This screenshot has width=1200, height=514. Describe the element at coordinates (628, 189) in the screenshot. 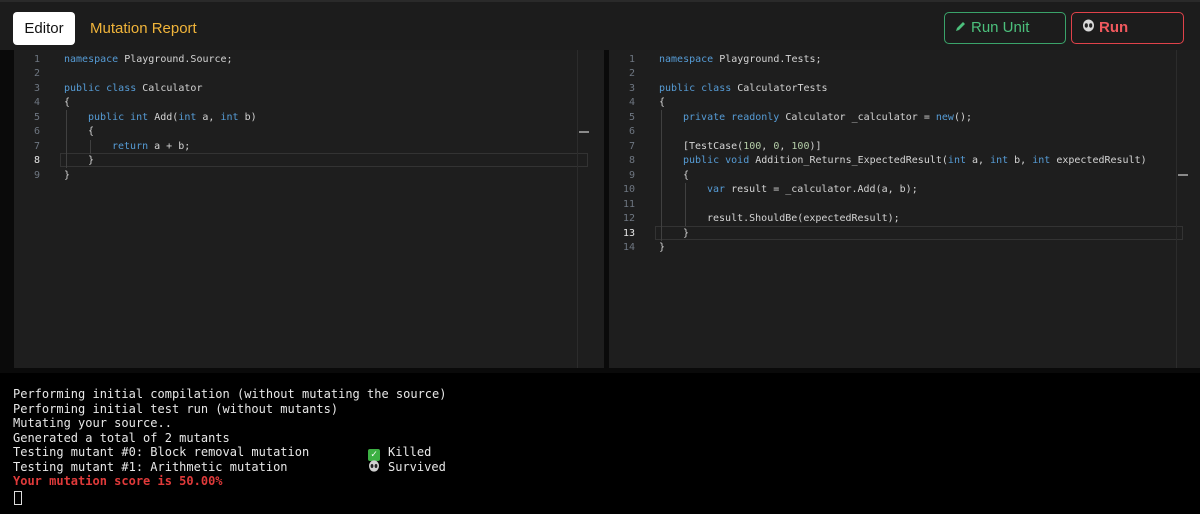

I see `line-number: 10` at that location.